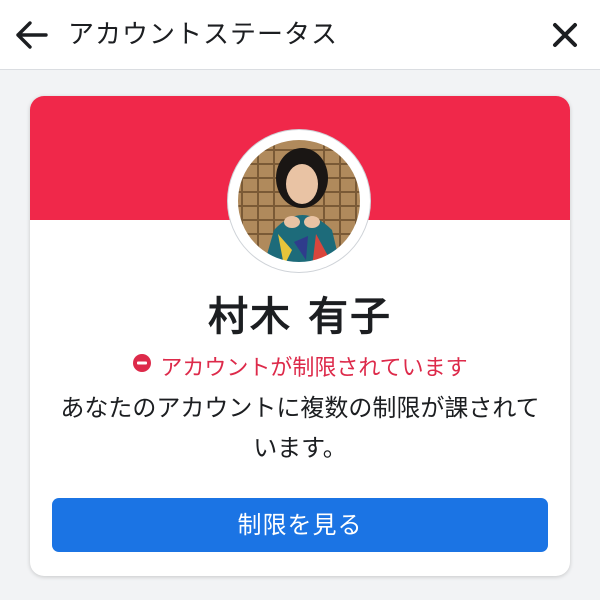 The image size is (600, 600). I want to click on close-button, so click(565, 35).